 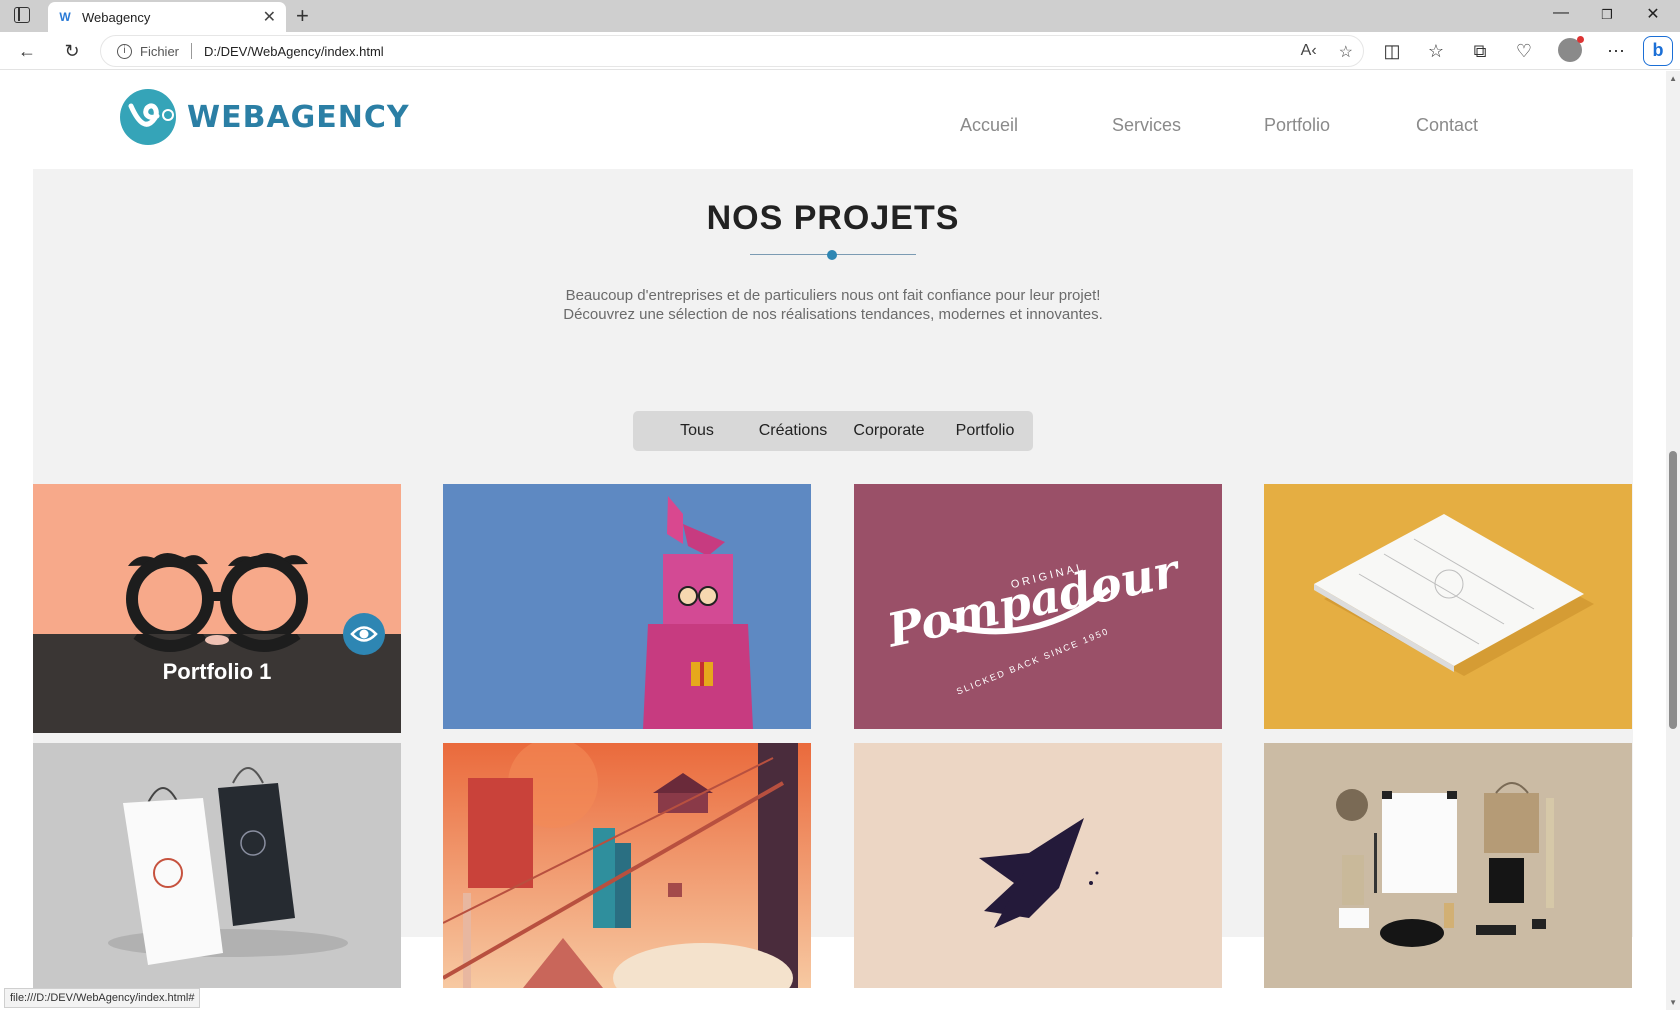 I want to click on section-title: NOS PROJETS, so click(x=833, y=218).